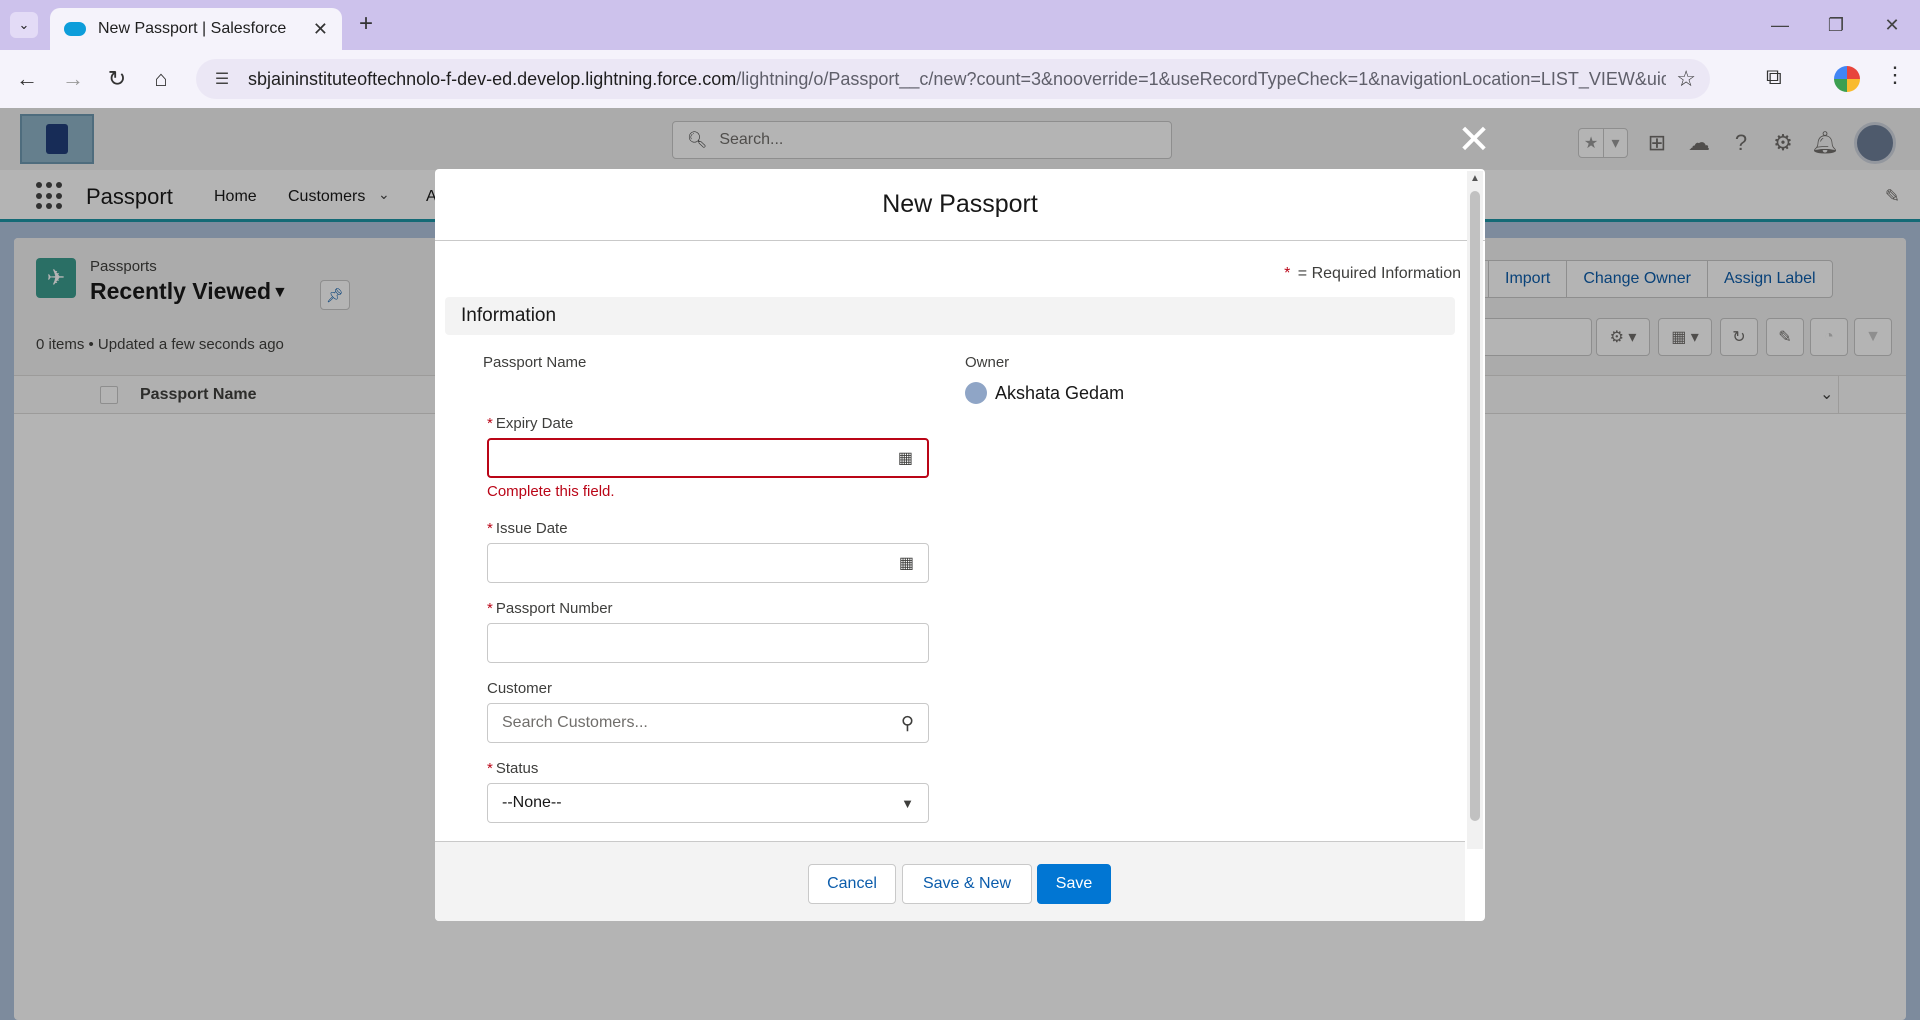 The width and height of the screenshot is (1920, 1020). What do you see at coordinates (534, 423) in the screenshot?
I see `expiry-date-label-text: Expiry Date` at bounding box center [534, 423].